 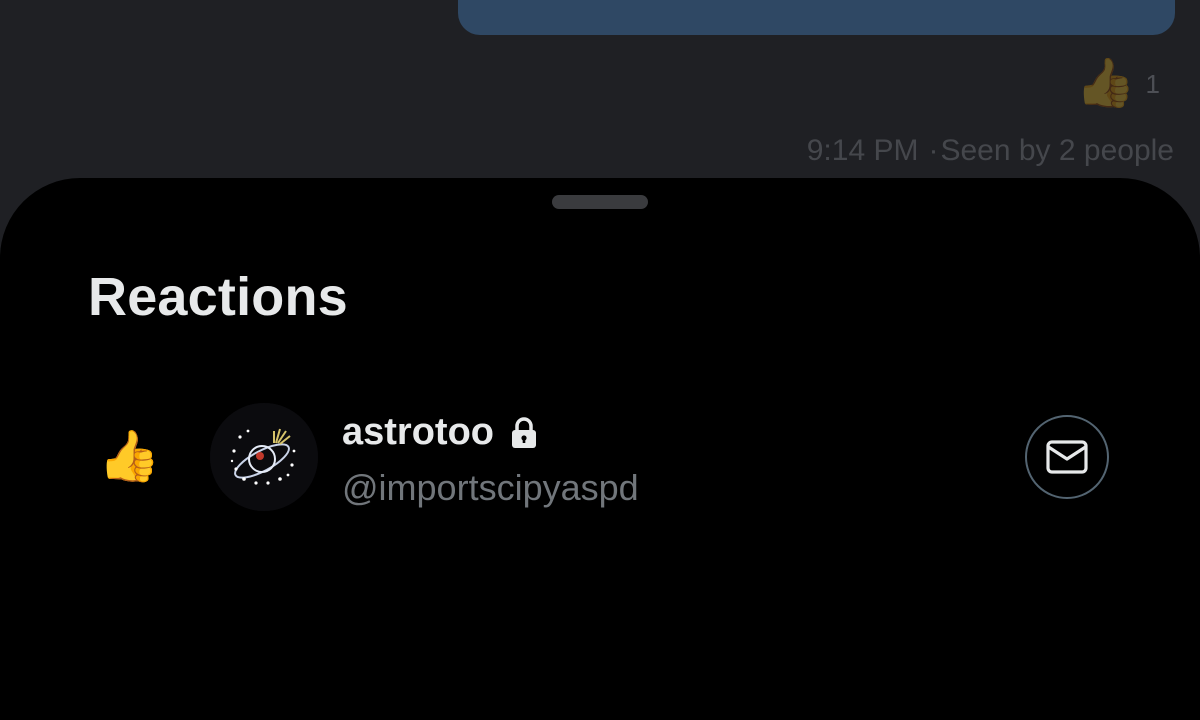 I want to click on message-reaction-chip: 👍 1, so click(x=1118, y=84).